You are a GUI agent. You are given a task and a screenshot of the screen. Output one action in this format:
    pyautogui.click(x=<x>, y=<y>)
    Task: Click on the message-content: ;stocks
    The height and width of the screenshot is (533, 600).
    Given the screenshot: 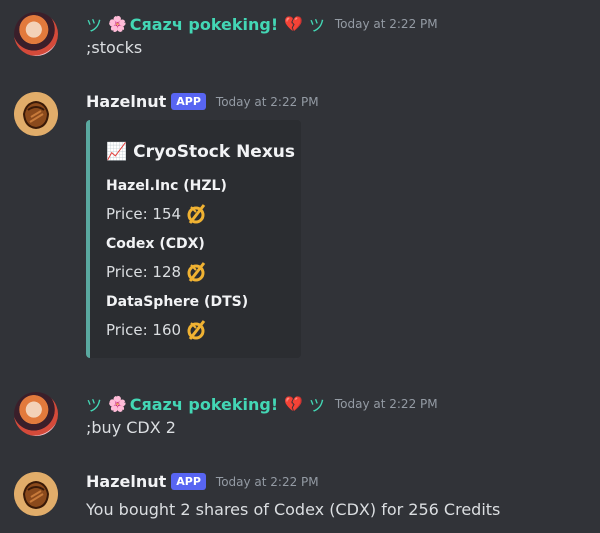 What is the action you would take?
    pyautogui.click(x=114, y=47)
    